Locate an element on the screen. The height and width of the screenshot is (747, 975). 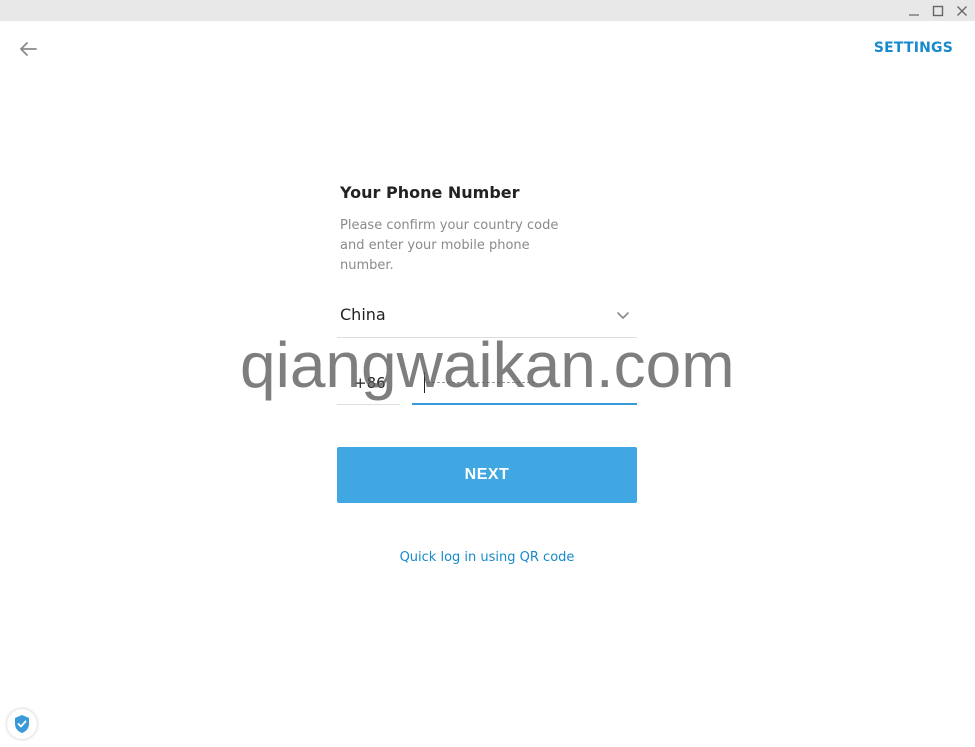
country-code-value: +86 is located at coordinates (370, 383).